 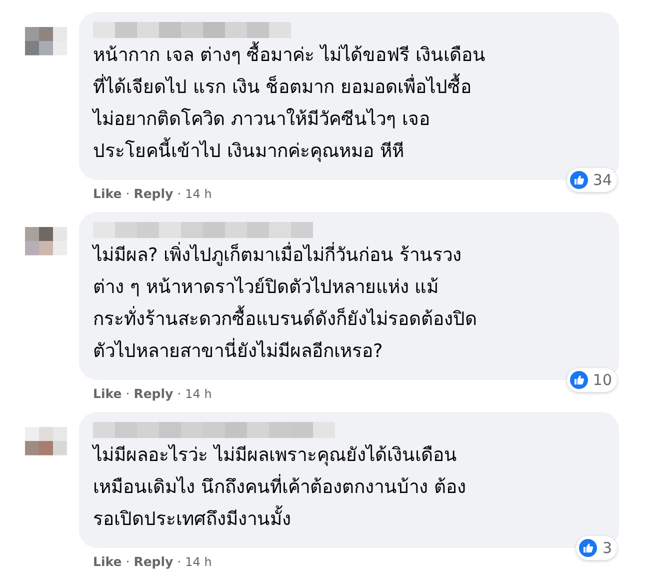 I want to click on comment-text: ไม่มีผลอะไรว่ะ ไม่มีผลเพราะคุณยังได้เงินเดือน เหมือนเดิมไง นึกถึงคนที่เค้าต้องตกงานบ้าง ต้อง รอเปิดประเทศถึงมีงานมั้ง, so click(x=280, y=487).